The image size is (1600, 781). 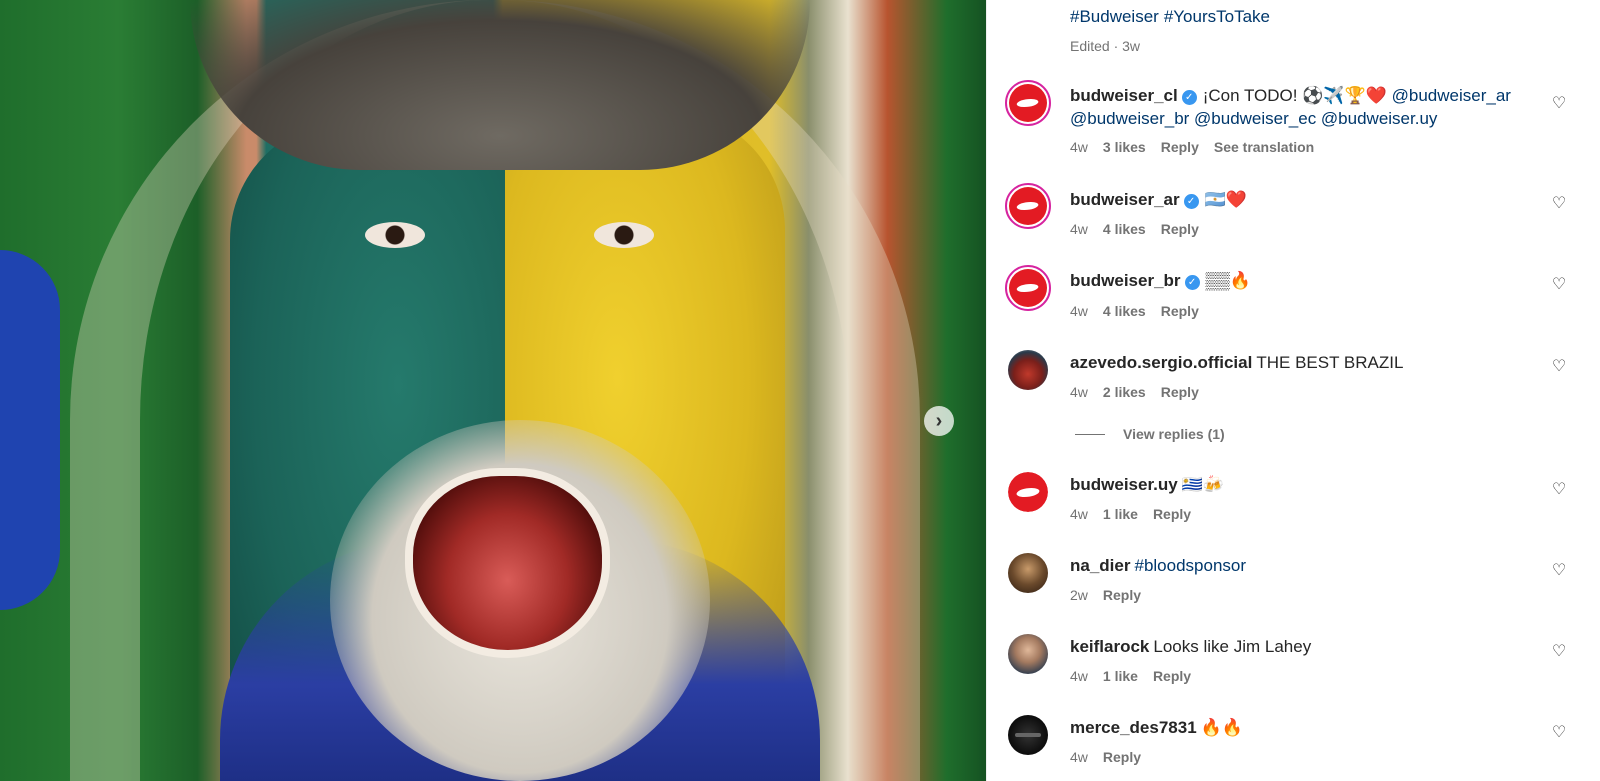 I want to click on mention-link: @budweiser_ar, so click(x=1451, y=95).